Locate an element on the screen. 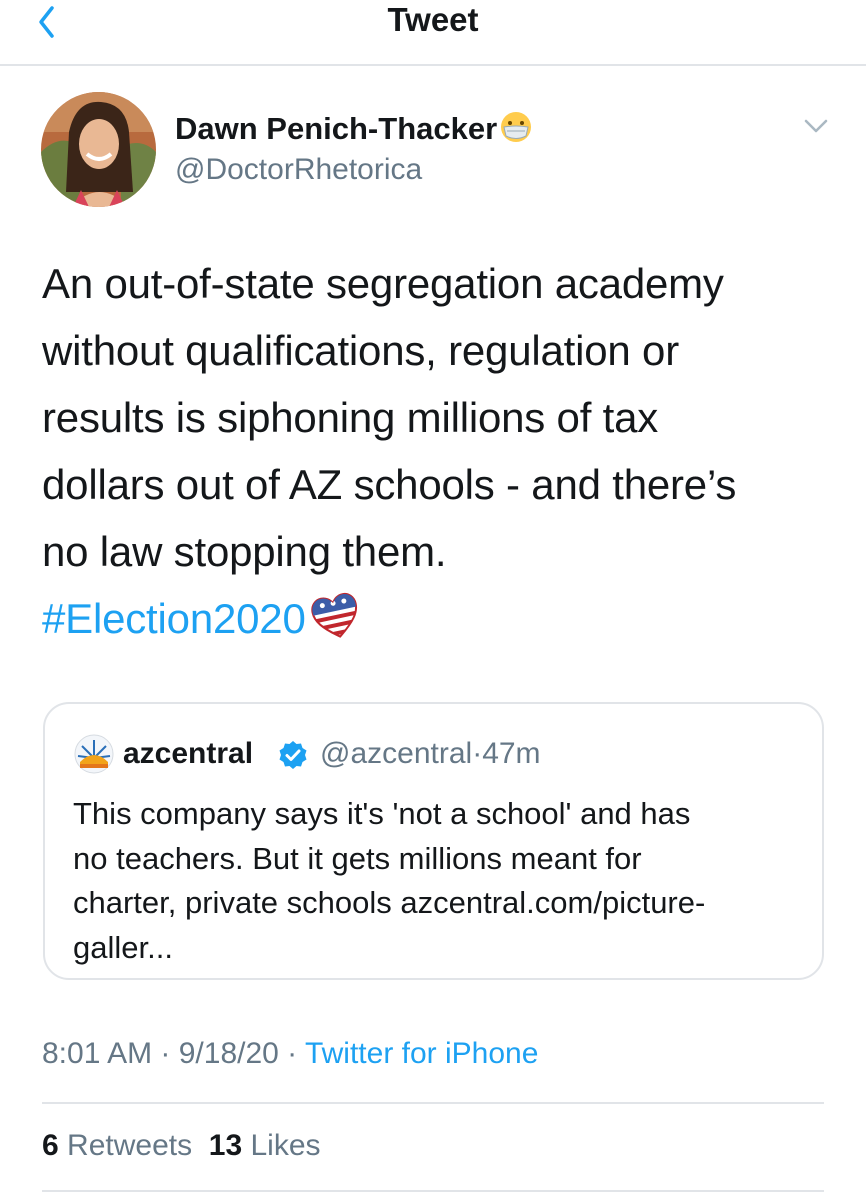 The width and height of the screenshot is (866, 1200). tweet-options-button is located at coordinates (816, 126).